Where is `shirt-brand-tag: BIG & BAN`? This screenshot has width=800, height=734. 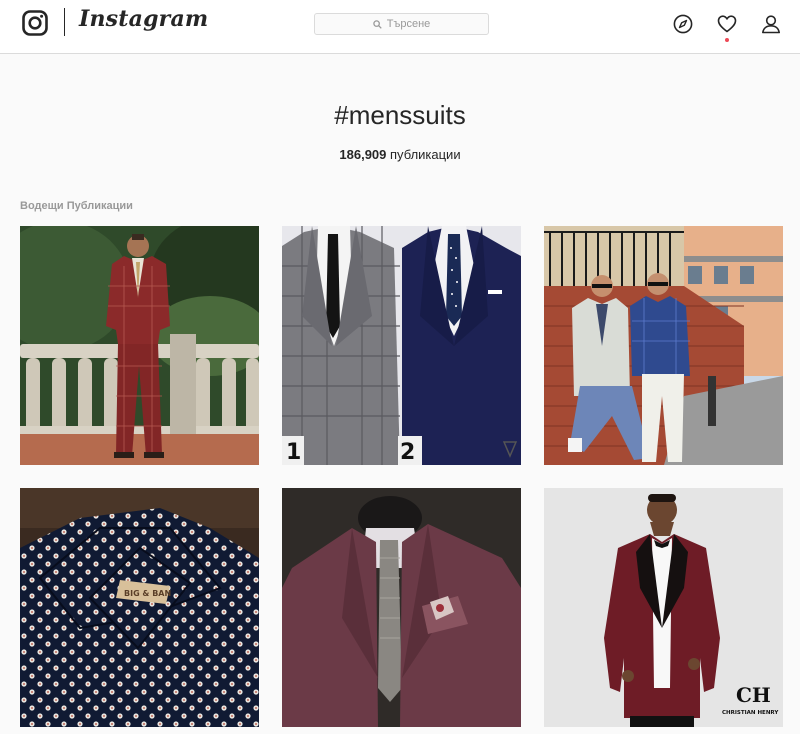
shirt-brand-tag: BIG & BAN is located at coordinates (147, 593).